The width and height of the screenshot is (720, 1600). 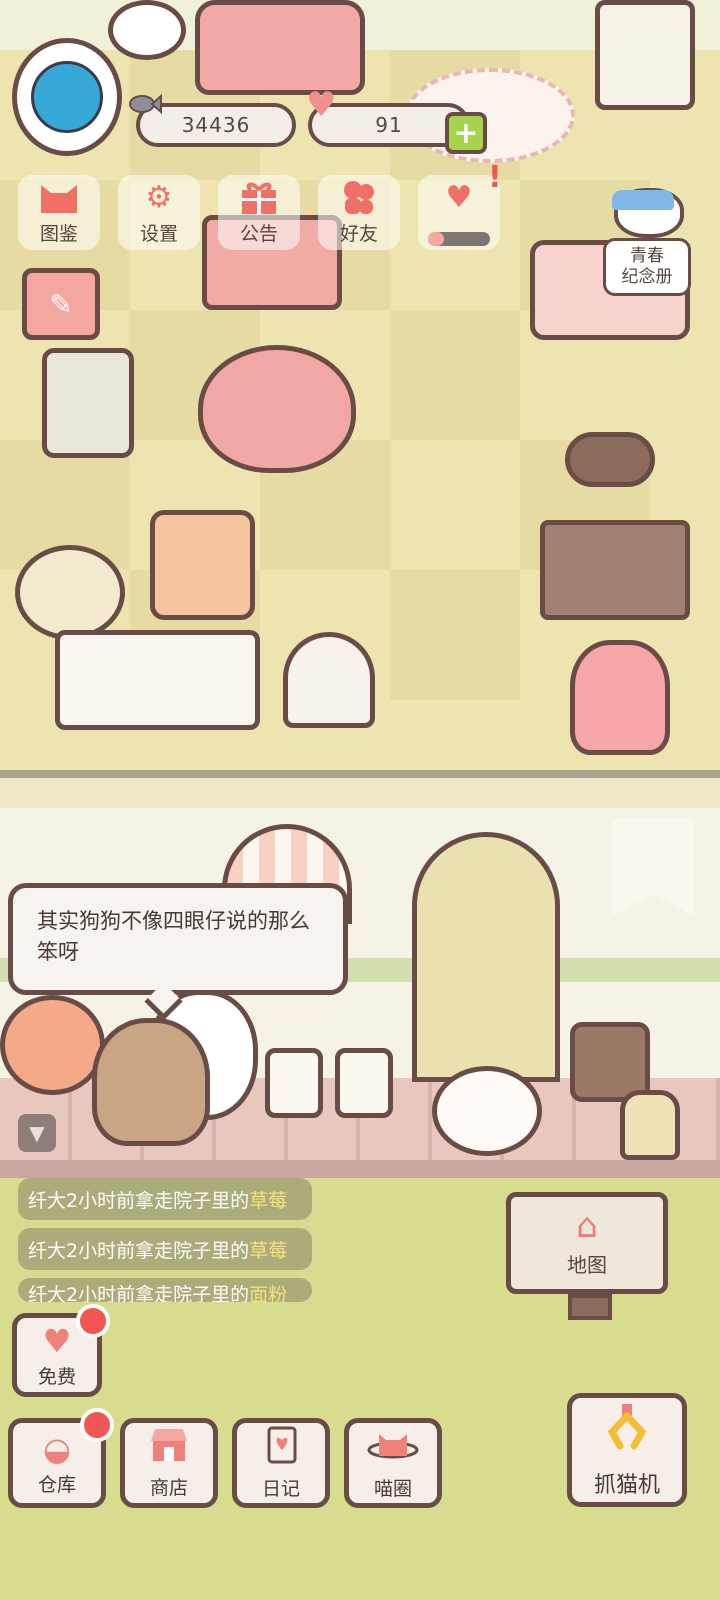 What do you see at coordinates (151, 1082) in the screenshot?
I see `siamese-cat` at bounding box center [151, 1082].